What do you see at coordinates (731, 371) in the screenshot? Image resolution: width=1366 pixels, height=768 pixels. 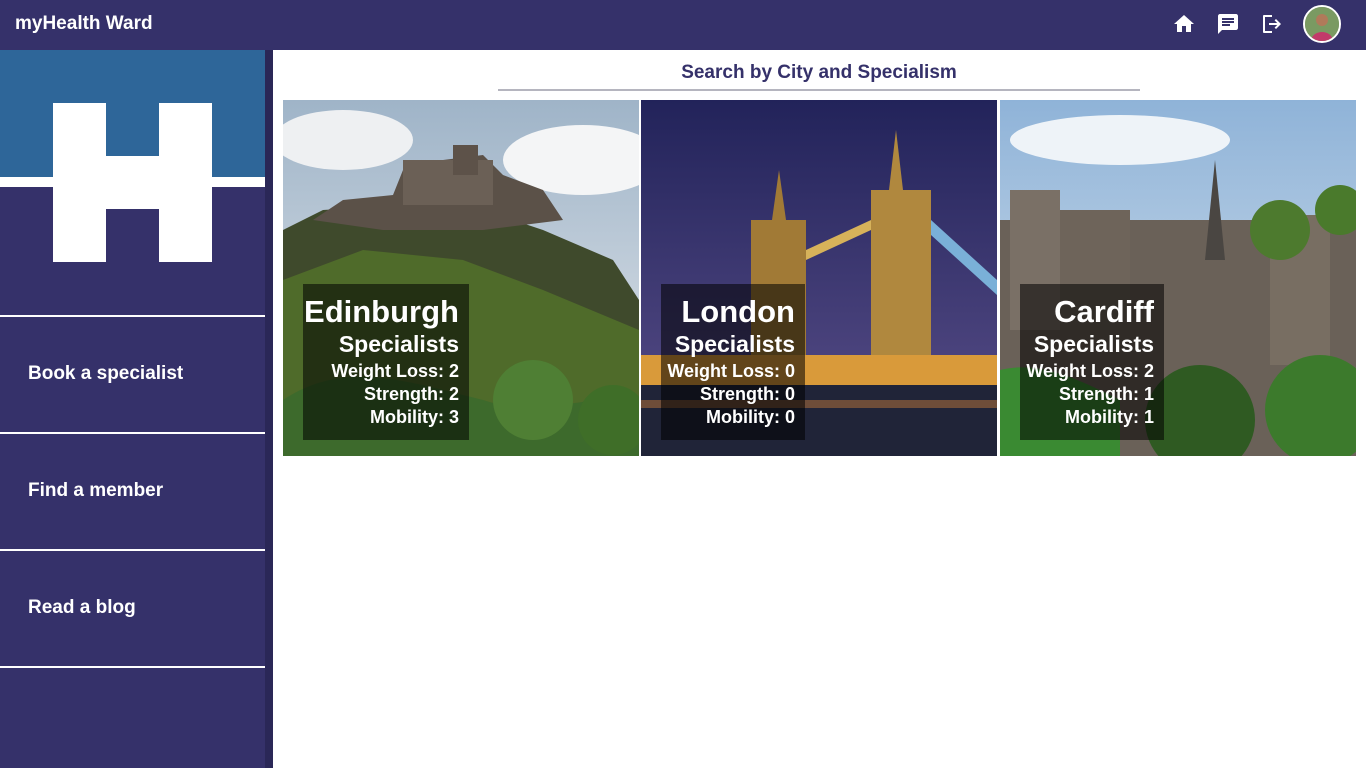 I see `weight-loss-count: Weight Loss: 0` at bounding box center [731, 371].